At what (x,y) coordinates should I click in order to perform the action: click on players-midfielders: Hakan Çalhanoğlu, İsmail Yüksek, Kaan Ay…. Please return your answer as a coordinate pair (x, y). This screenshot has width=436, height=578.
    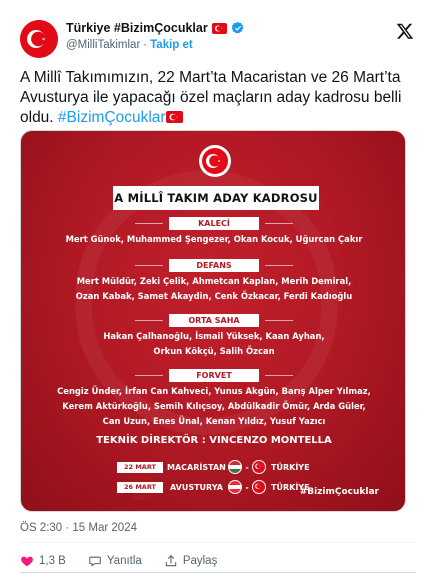
    Looking at the image, I should click on (214, 344).